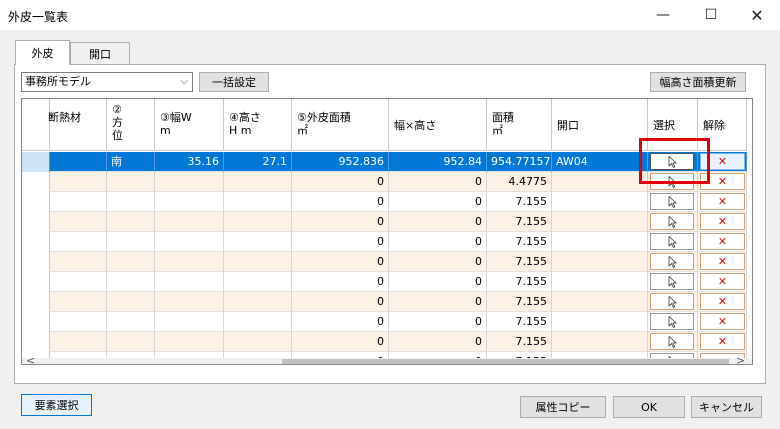 This screenshot has height=429, width=780. What do you see at coordinates (505, 361) in the screenshot?
I see `horizontal-scroll-thumb` at bounding box center [505, 361].